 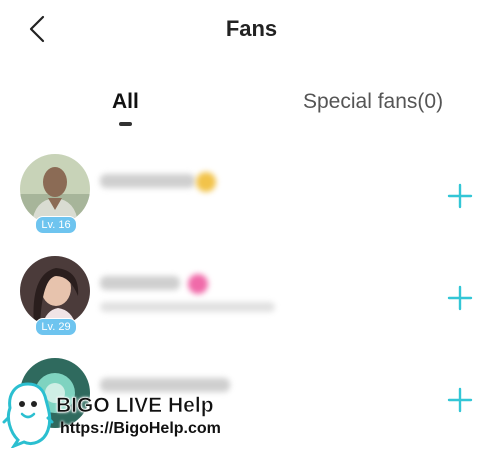 I want to click on bio-blurred, so click(x=187, y=307).